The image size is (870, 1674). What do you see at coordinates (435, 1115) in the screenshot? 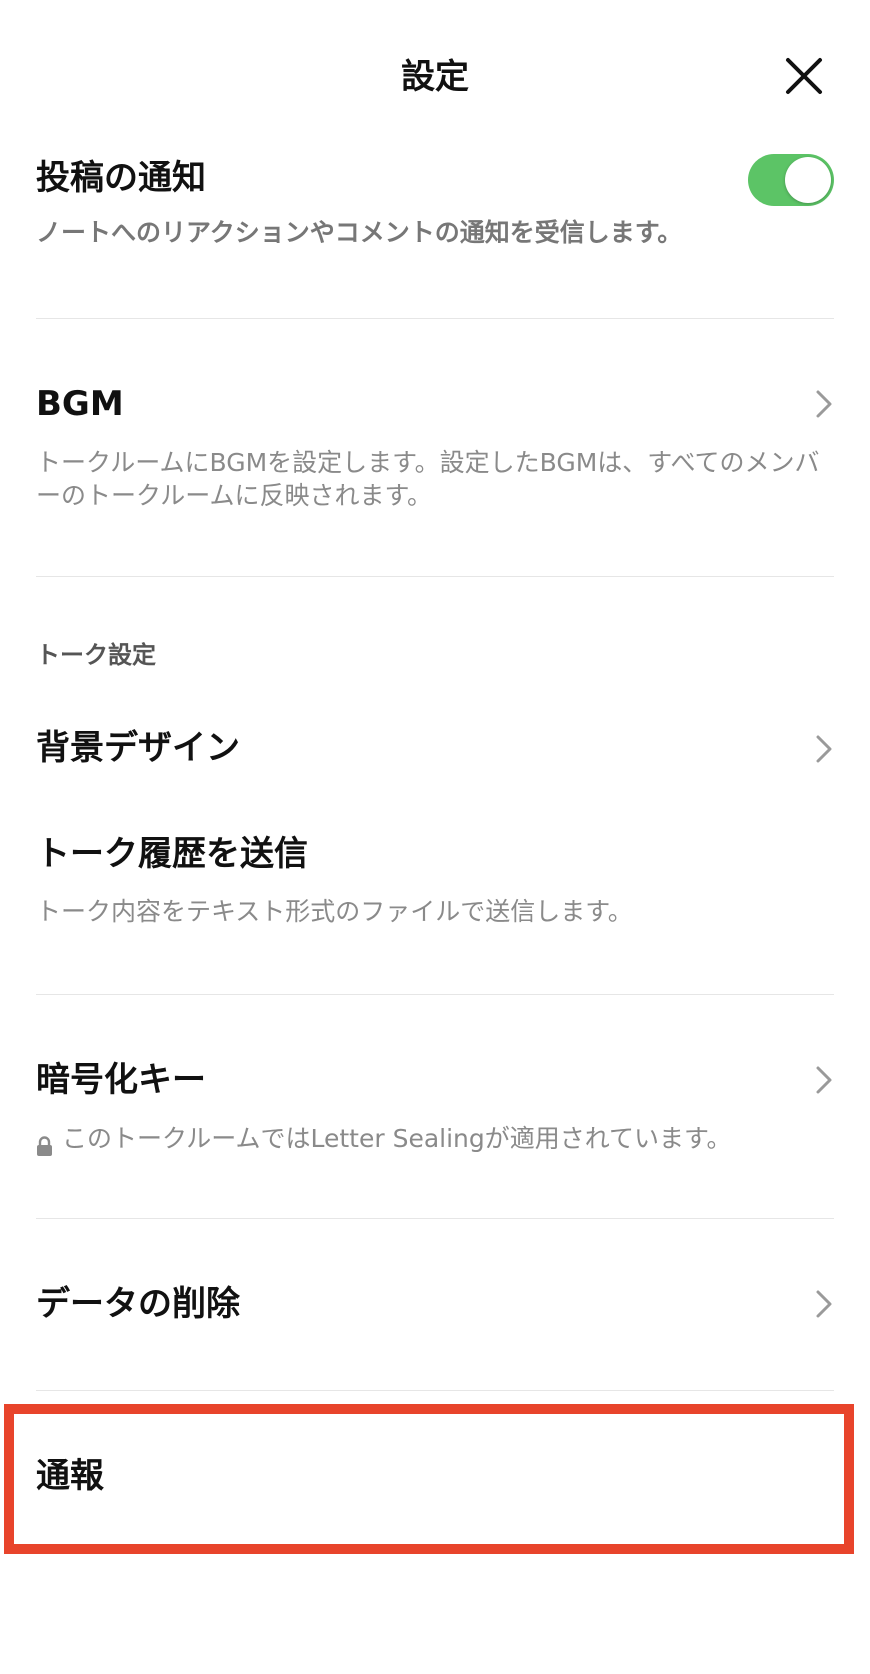
I see `encryption-key-row` at bounding box center [435, 1115].